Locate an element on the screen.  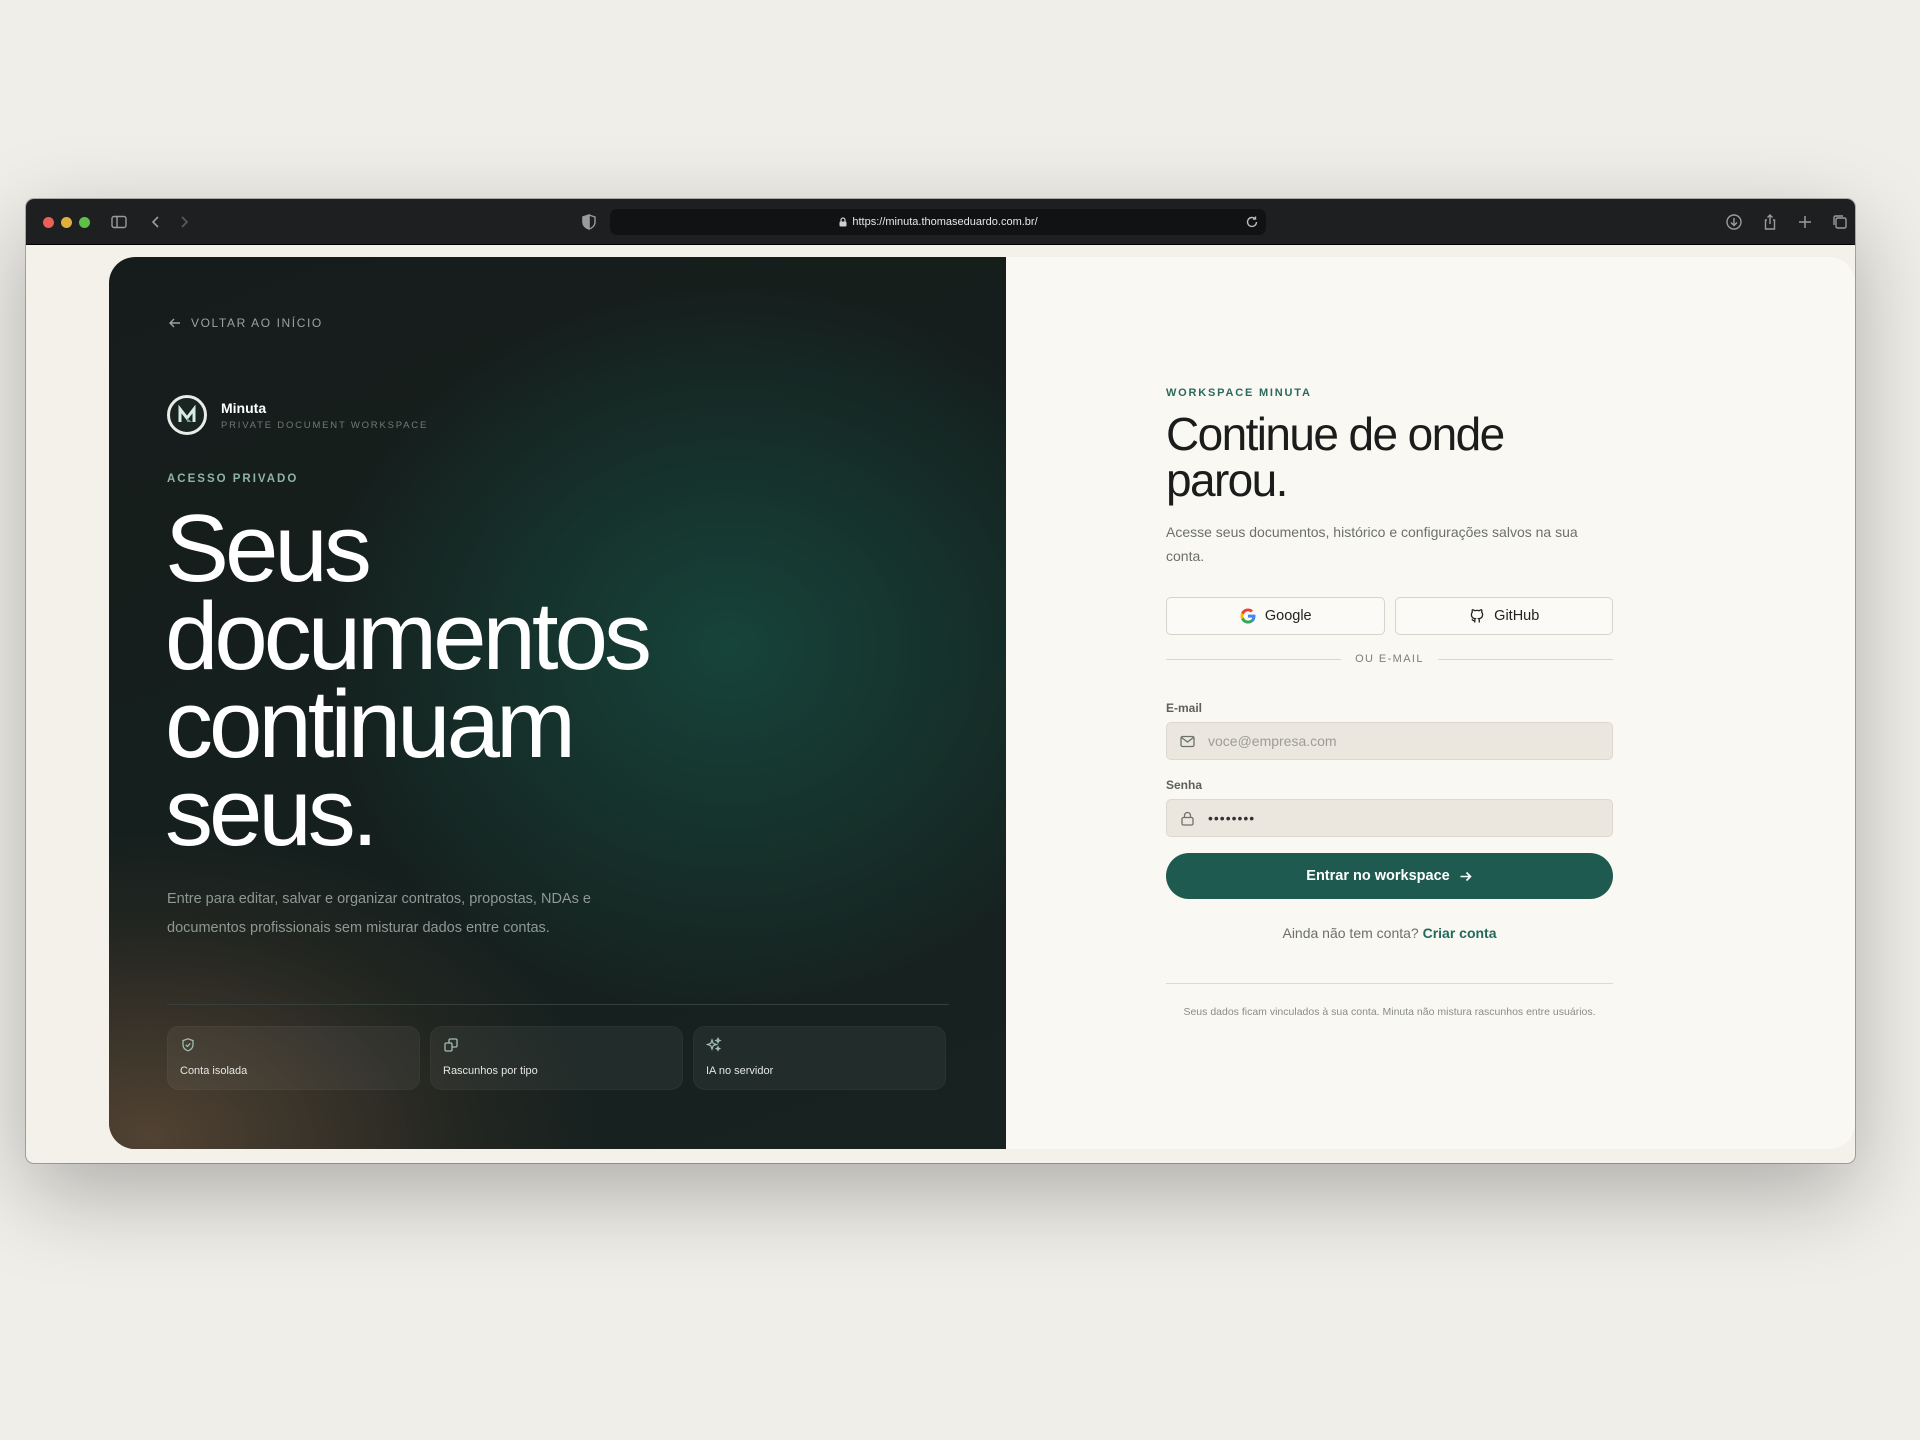
email-input is located at coordinates (1398, 741).